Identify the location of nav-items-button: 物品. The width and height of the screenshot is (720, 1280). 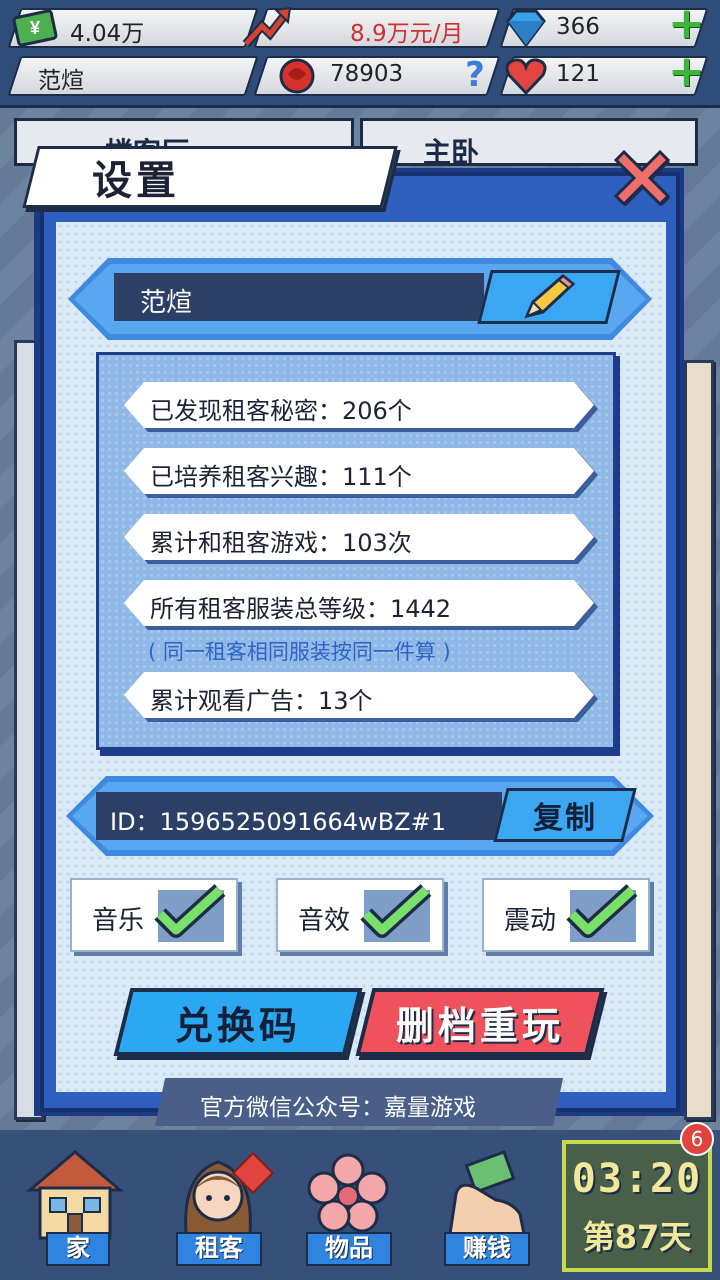
(349, 1208).